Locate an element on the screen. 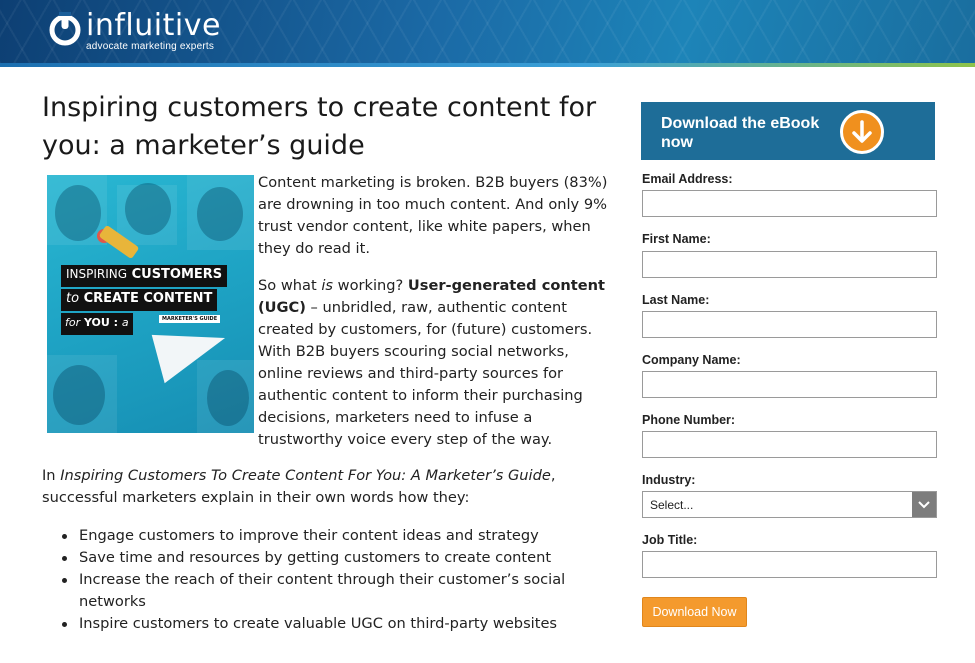  email-label: Email Address: is located at coordinates (687, 179).